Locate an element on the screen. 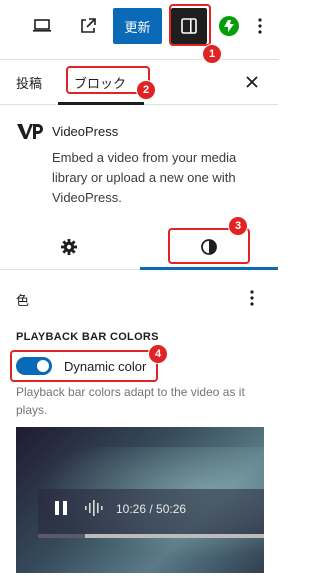  update-button: 更新 is located at coordinates (137, 26).